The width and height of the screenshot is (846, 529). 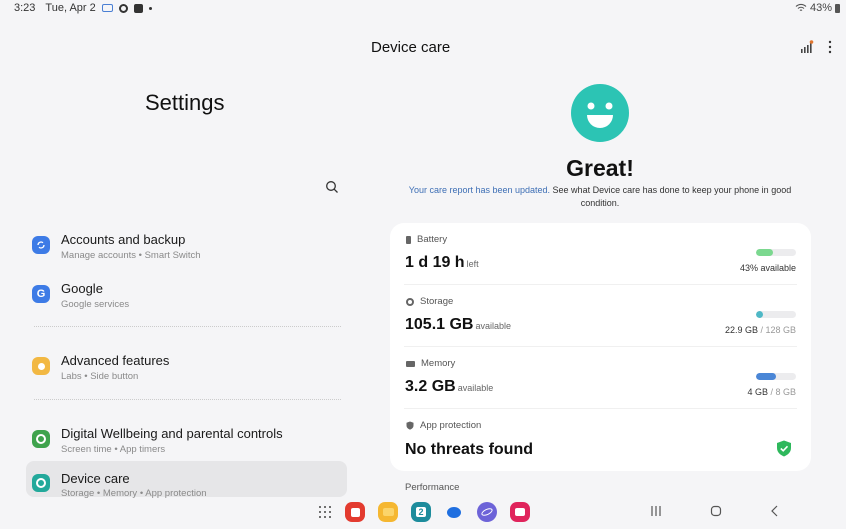 I want to click on memory-caption: 4 GB / 8 GB, so click(x=771, y=392).